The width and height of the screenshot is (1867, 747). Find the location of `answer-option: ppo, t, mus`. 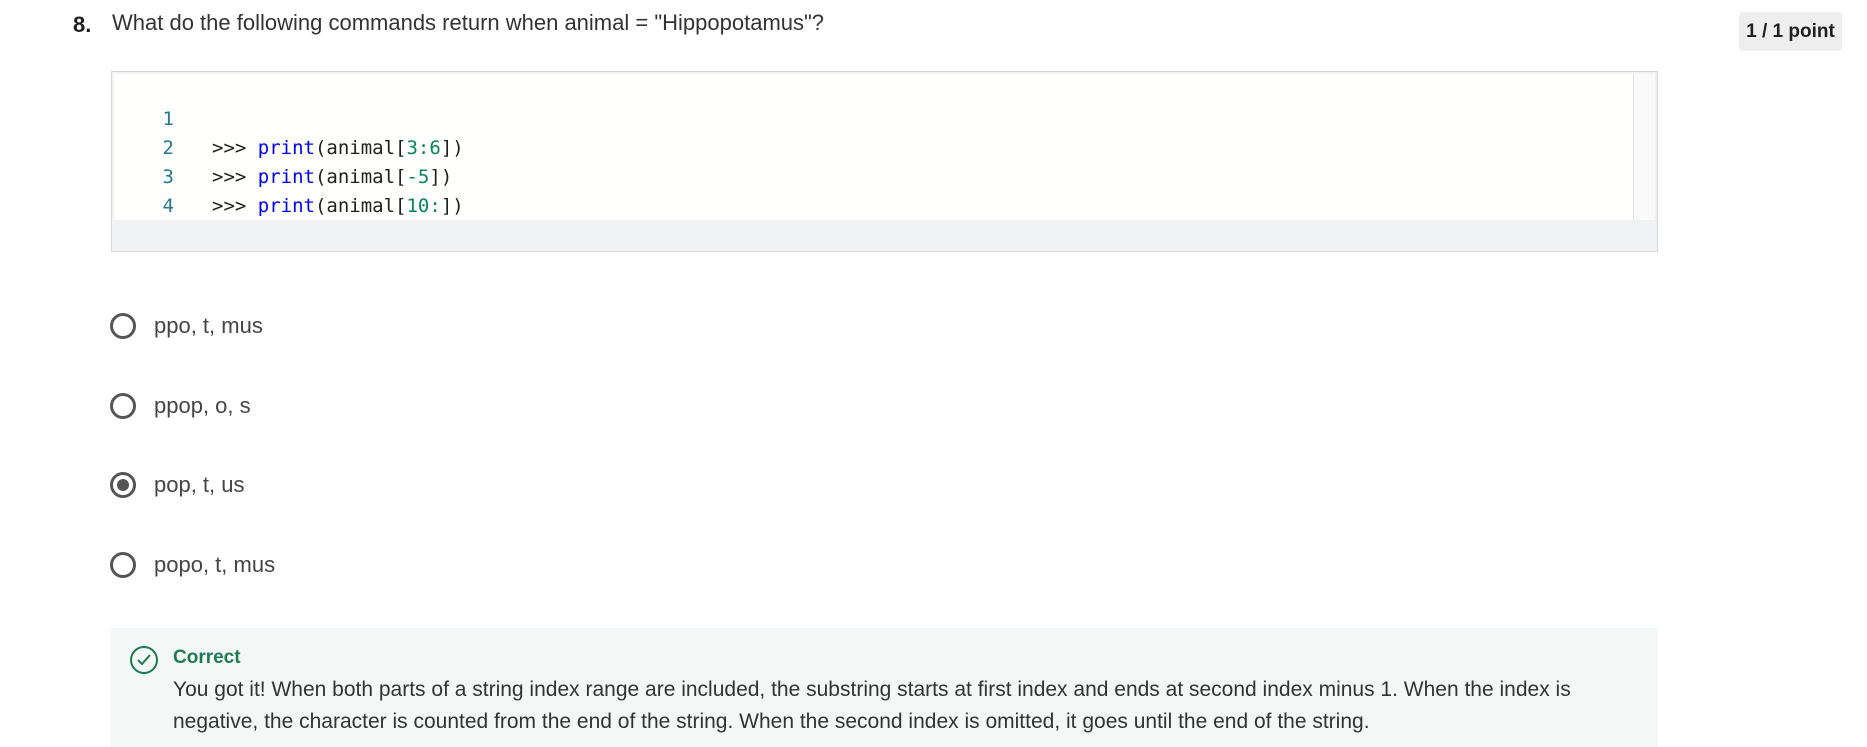

answer-option: ppo, t, mus is located at coordinates (186, 326).